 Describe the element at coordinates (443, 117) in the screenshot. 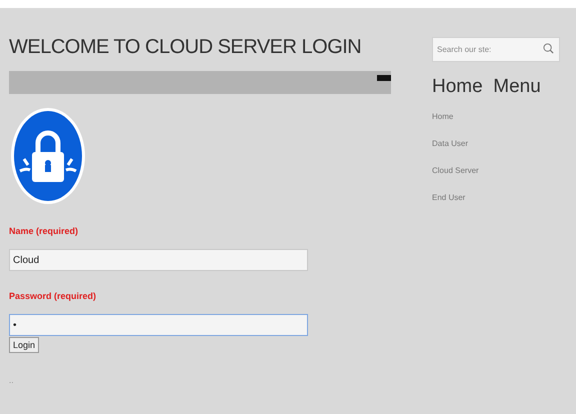

I see `menu-link: Home` at that location.